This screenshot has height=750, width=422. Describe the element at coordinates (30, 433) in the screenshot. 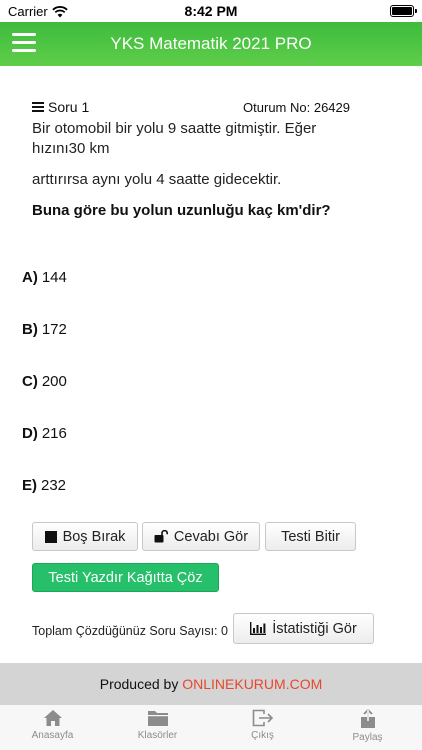

I see `option-letter: D)` at that location.